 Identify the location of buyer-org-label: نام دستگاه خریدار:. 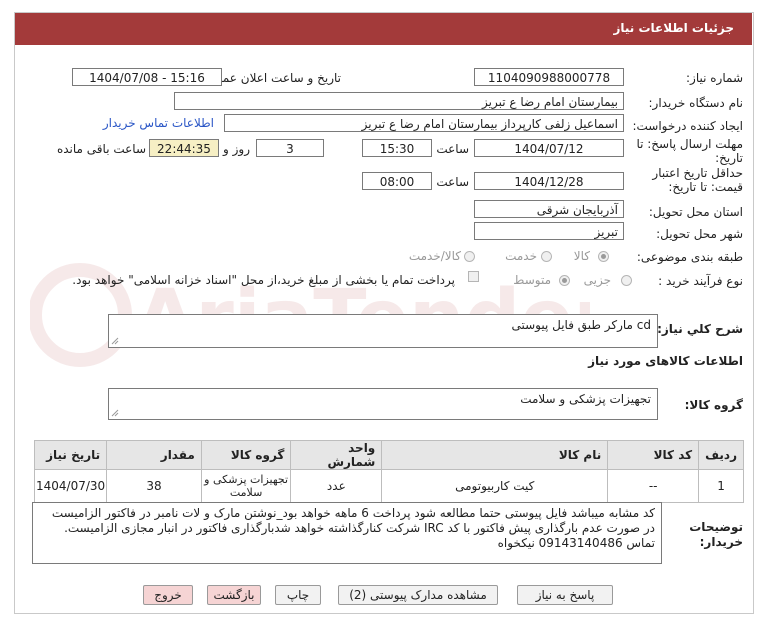
(696, 103).